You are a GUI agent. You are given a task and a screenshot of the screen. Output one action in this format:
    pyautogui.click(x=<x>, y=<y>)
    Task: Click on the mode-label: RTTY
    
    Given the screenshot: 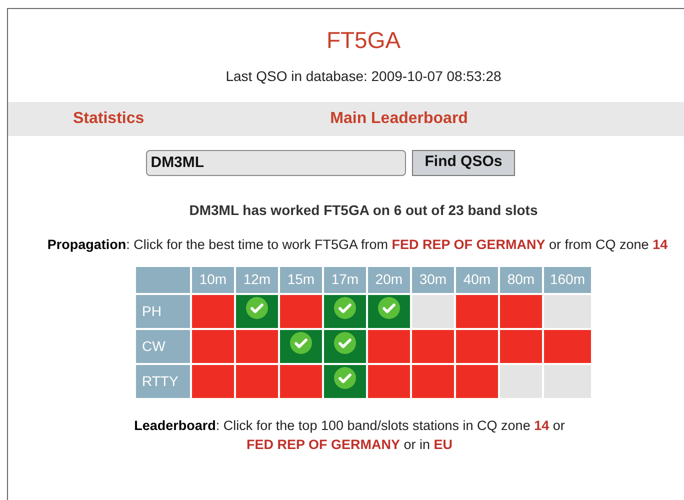 What is the action you would take?
    pyautogui.click(x=162, y=381)
    